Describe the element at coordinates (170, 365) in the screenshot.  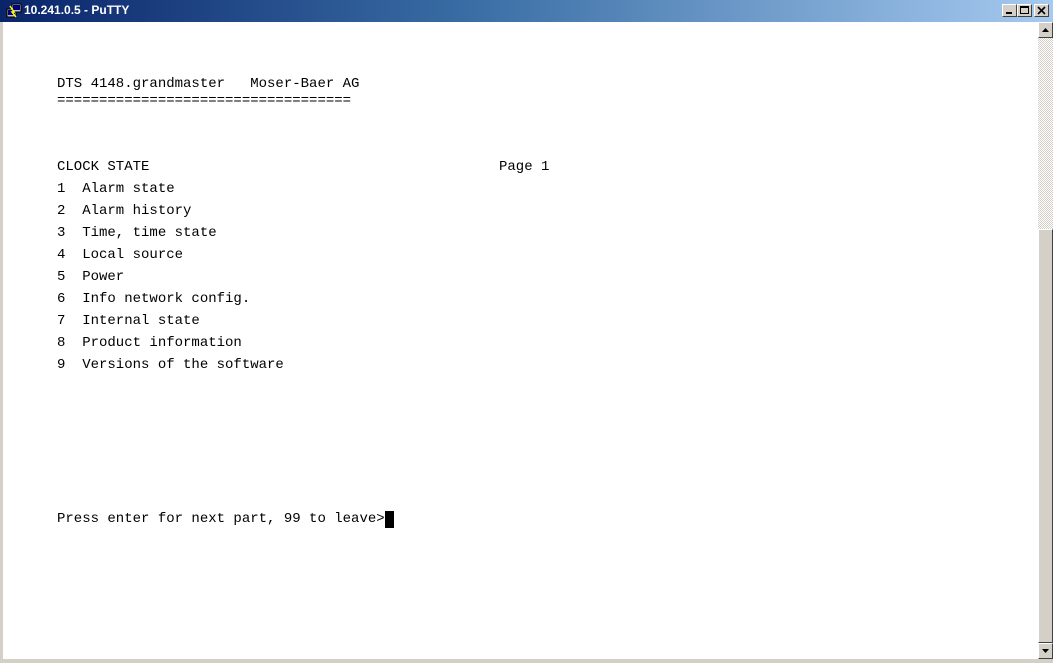
I see `menu-item-software-versions: 9 Versions of the software` at that location.